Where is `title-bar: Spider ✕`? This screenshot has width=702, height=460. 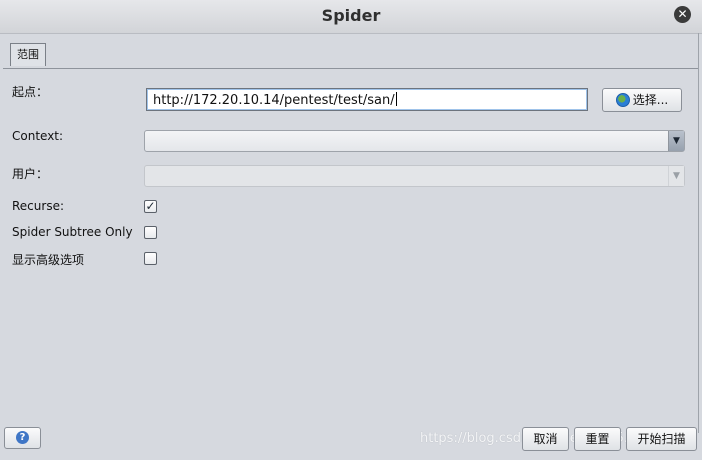
title-bar: Spider ✕ is located at coordinates (351, 17).